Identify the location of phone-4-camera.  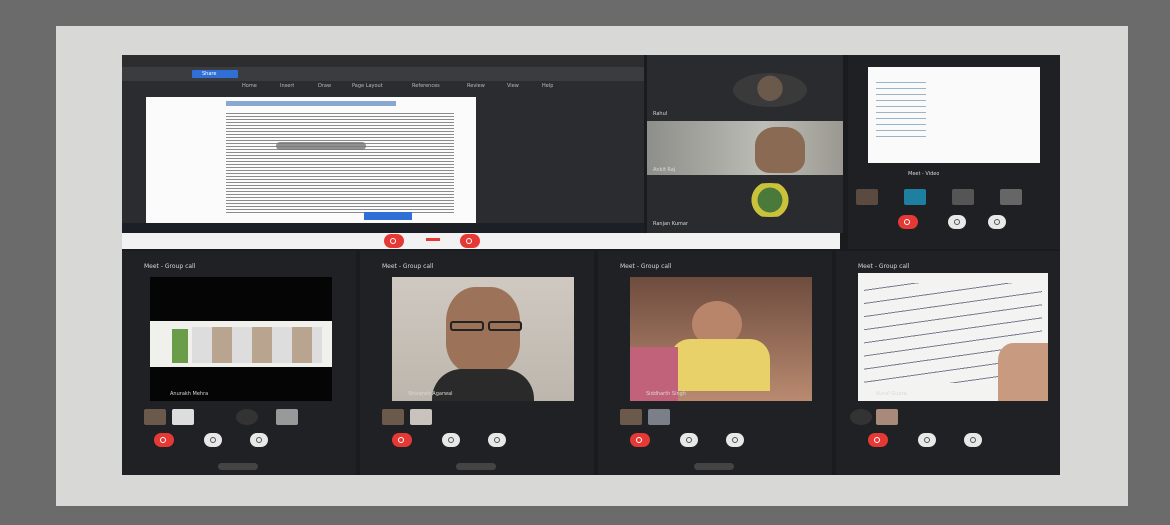
(927, 440).